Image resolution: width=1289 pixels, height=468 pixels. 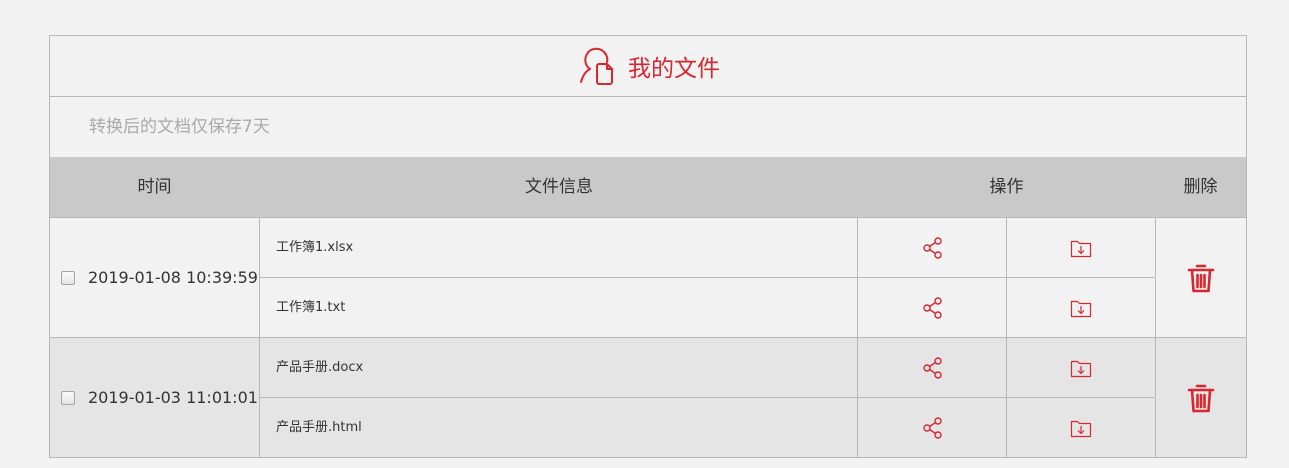 I want to click on table-row: 工作簿1.xlsx, so click(x=708, y=248).